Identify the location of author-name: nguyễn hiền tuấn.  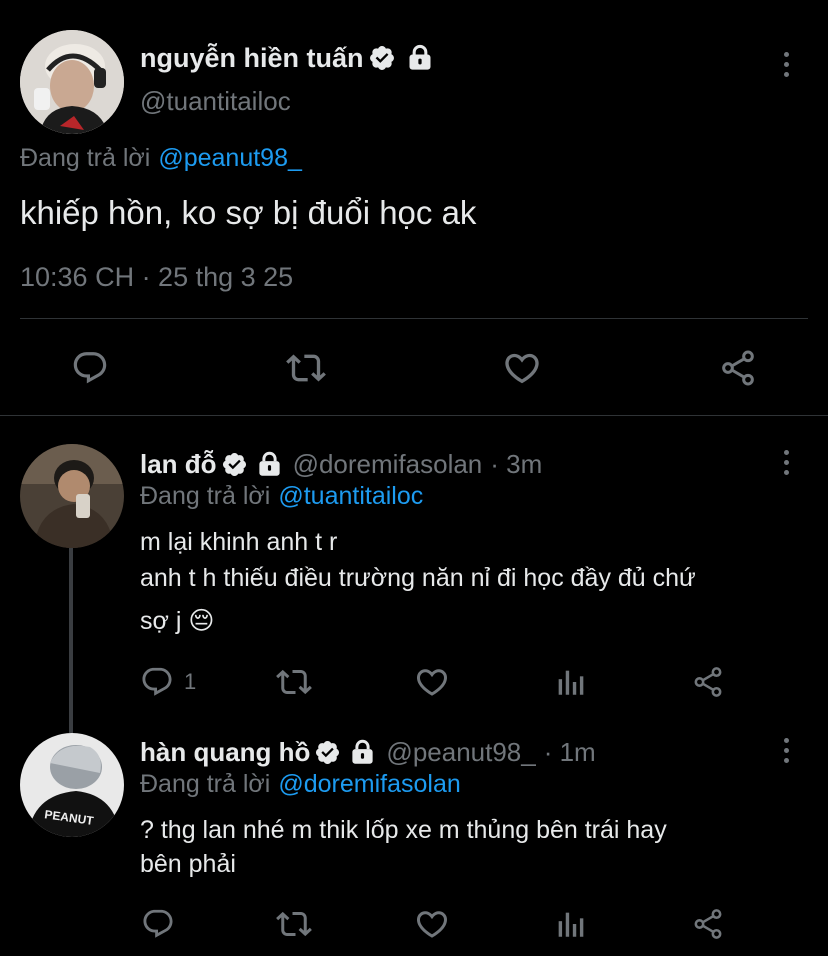
(252, 58).